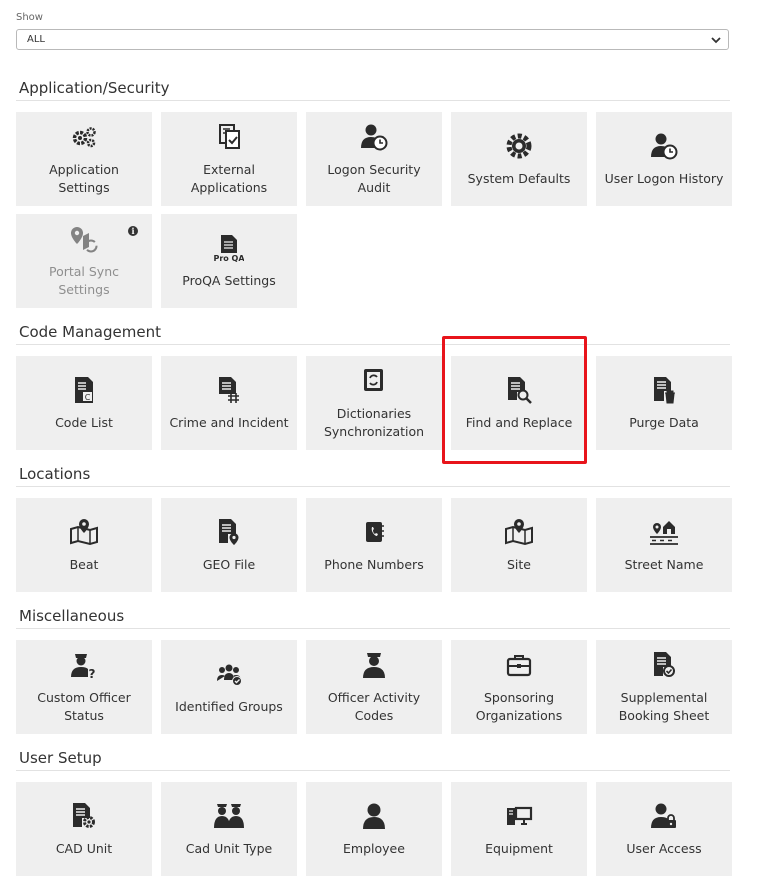  I want to click on officers-icon, so click(229, 816).